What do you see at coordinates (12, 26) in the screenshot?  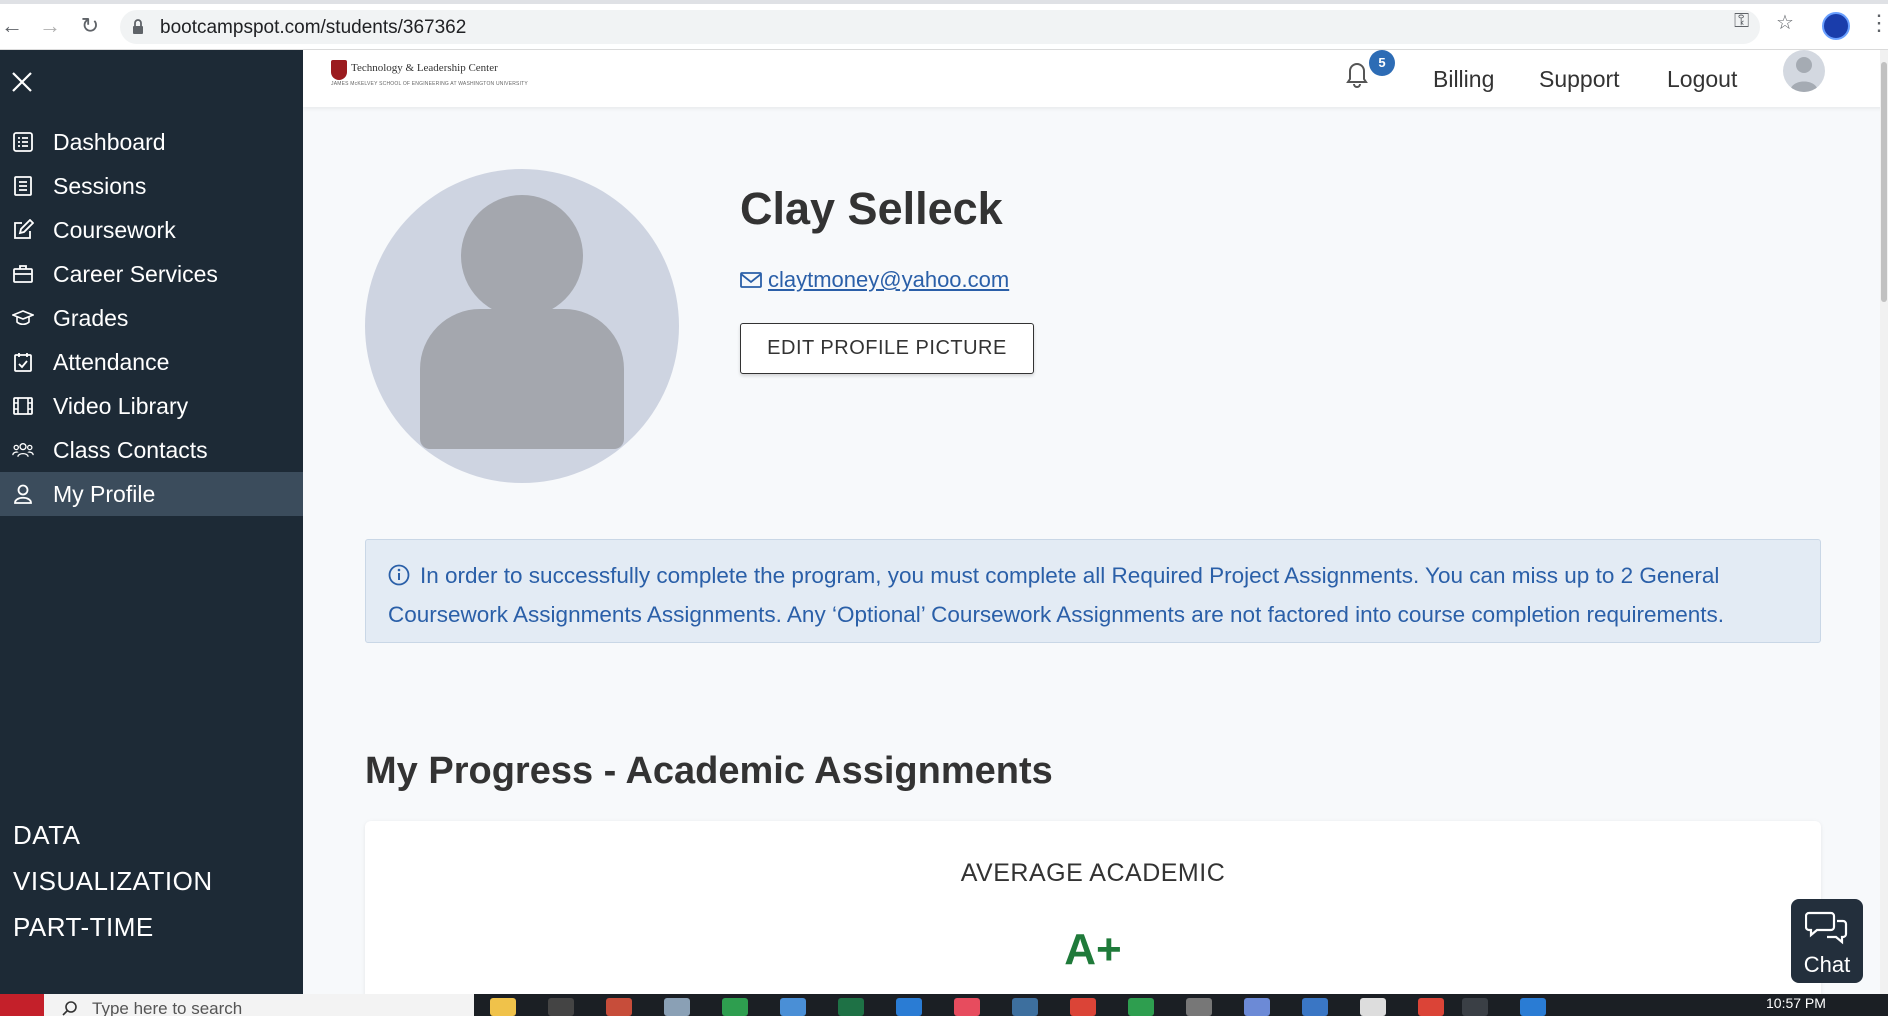 I see `back-icon: ←` at bounding box center [12, 26].